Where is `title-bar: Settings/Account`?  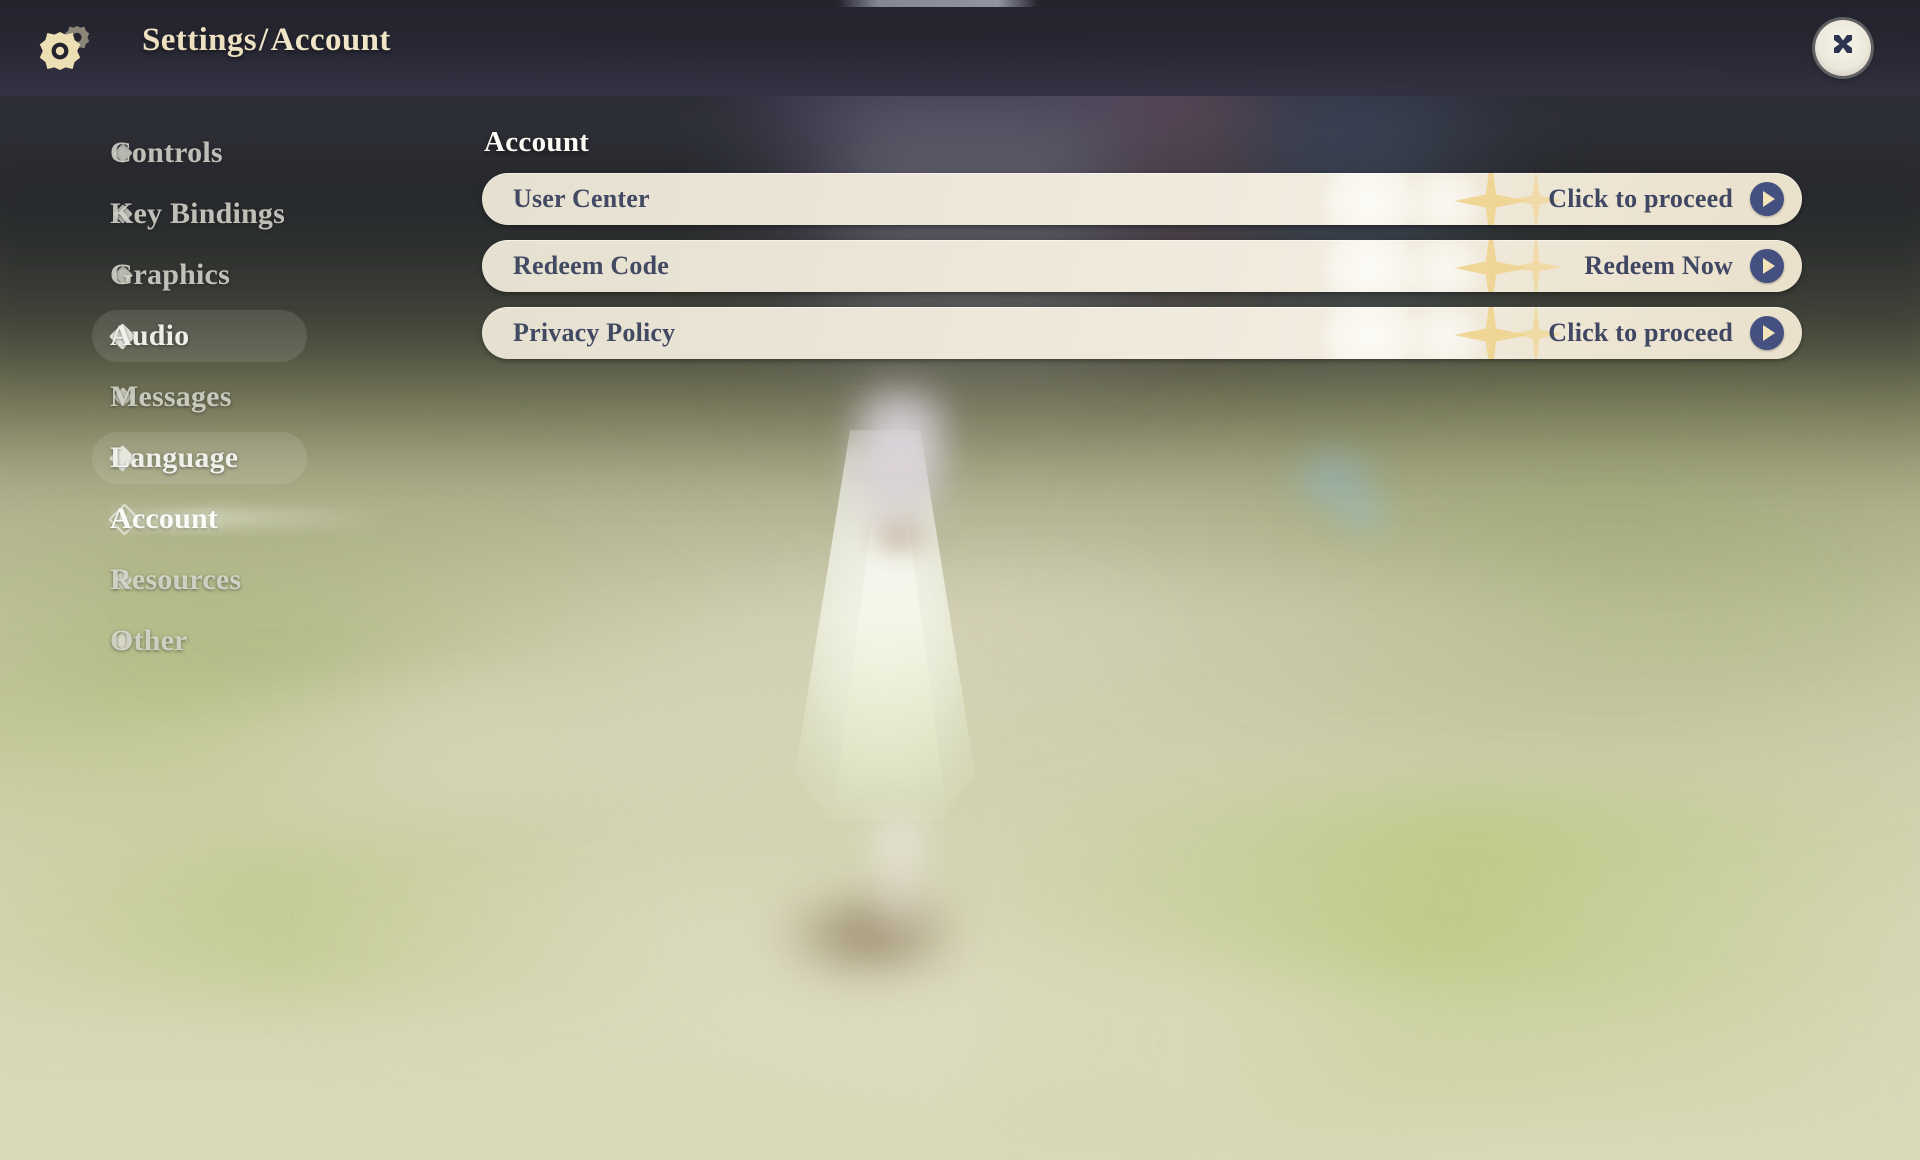 title-bar: Settings/Account is located at coordinates (960, 48).